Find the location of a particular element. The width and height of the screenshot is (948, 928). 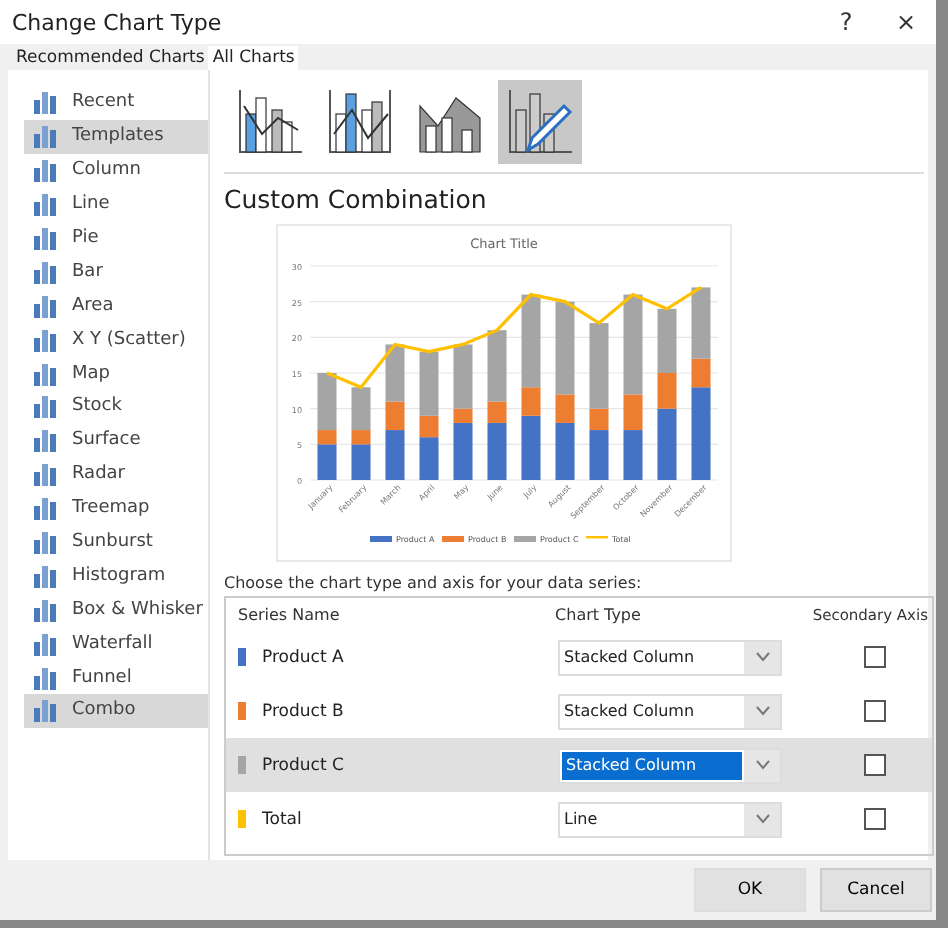

sidebar-item: Recent is located at coordinates (116, 103).